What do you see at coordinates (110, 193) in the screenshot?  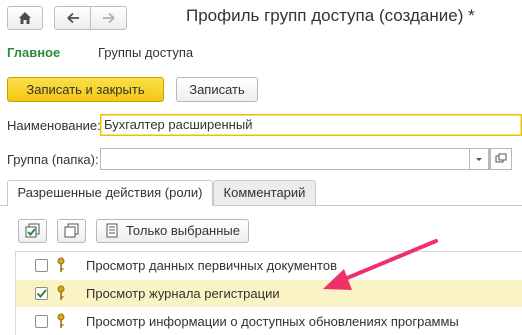 I see `tab-allowed-actions: Разрешенные действия (роли)` at bounding box center [110, 193].